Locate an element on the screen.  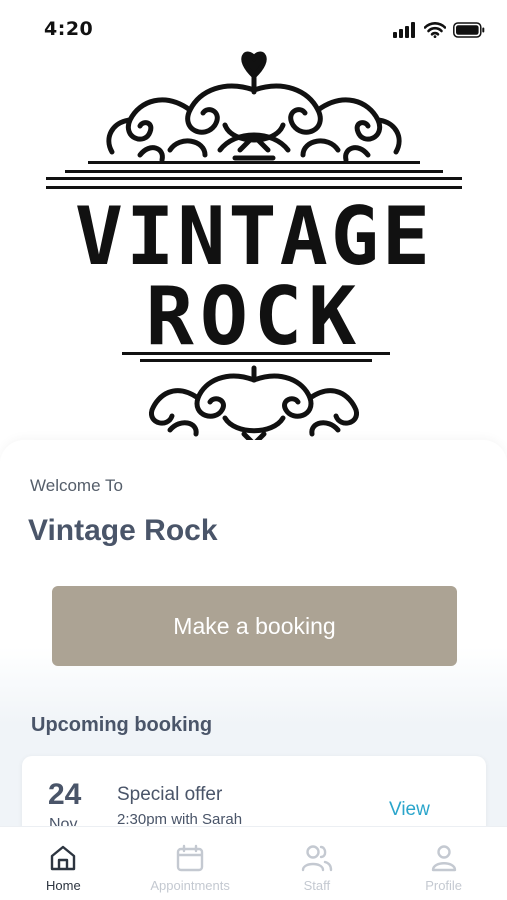
tab-appointments: Appointments is located at coordinates (190, 863).